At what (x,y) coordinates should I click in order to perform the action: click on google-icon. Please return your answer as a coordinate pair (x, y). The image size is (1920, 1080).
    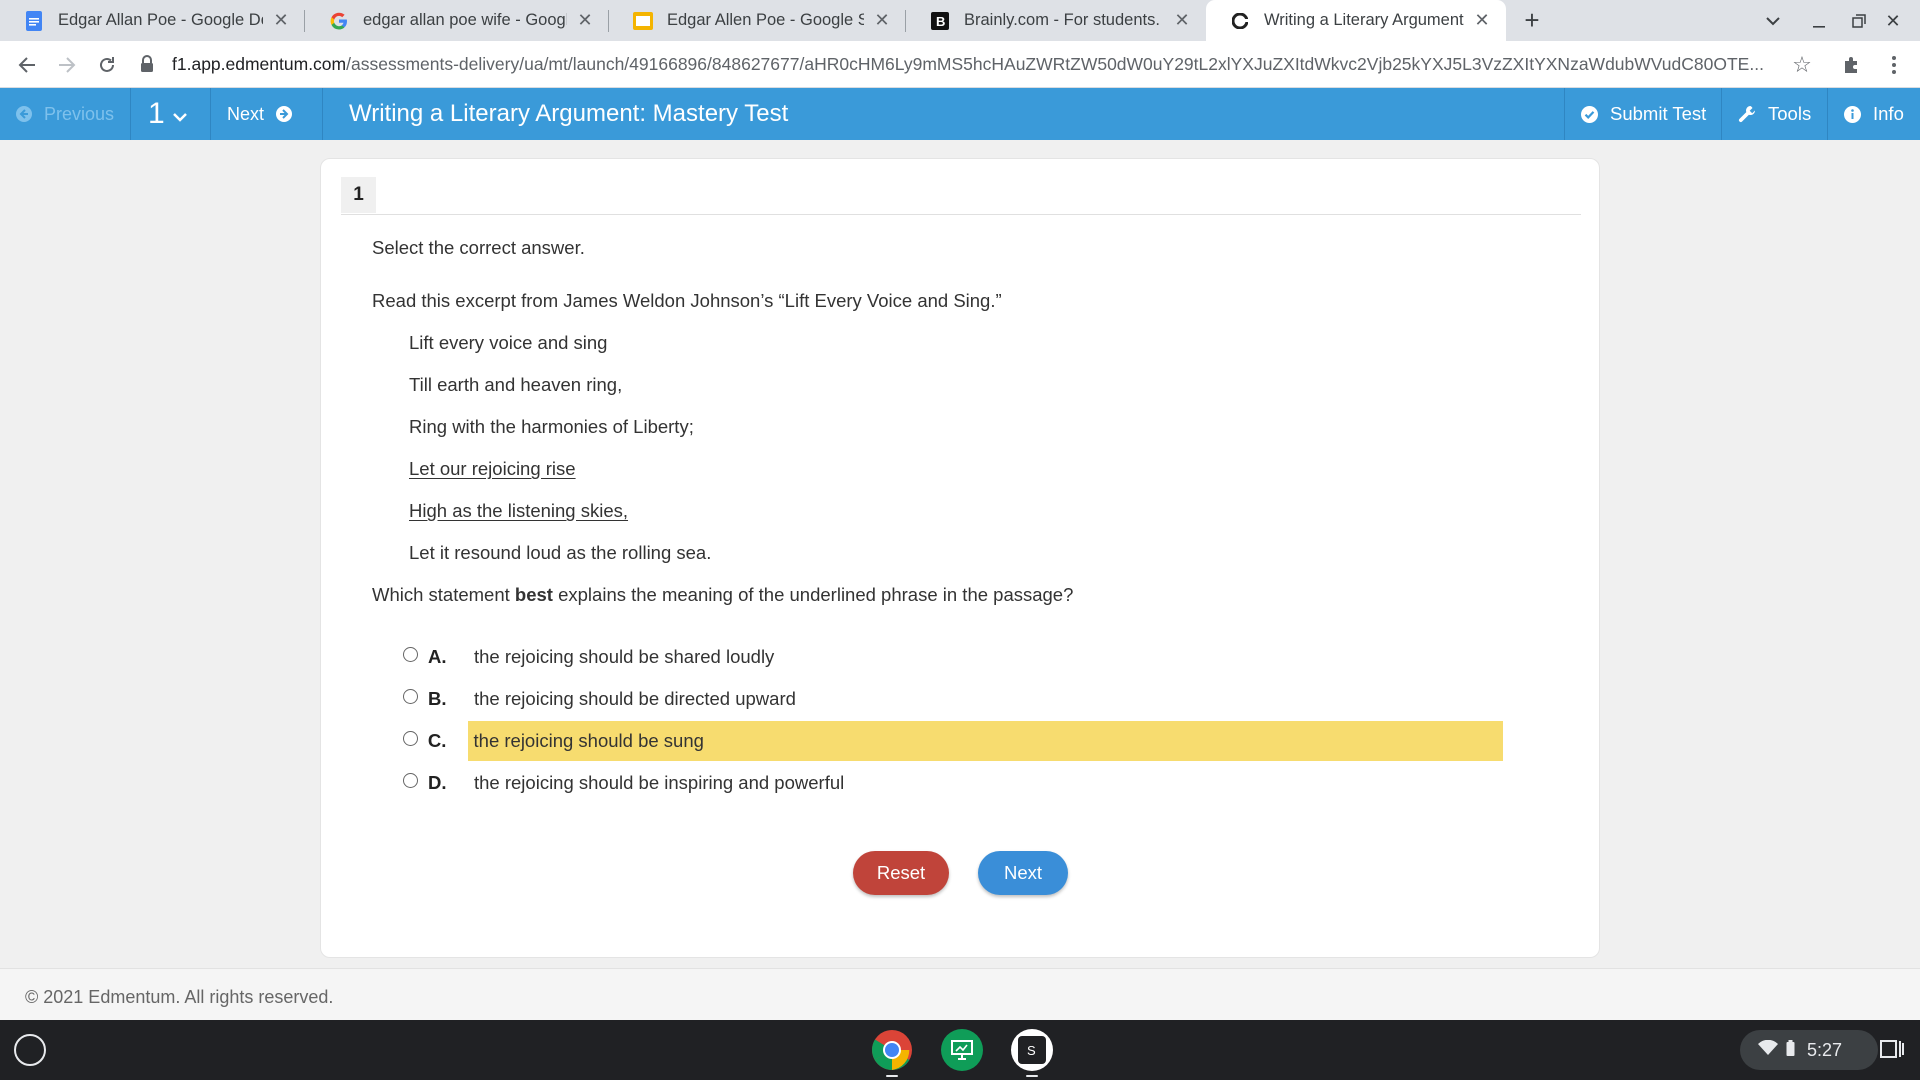
    Looking at the image, I should click on (339, 21).